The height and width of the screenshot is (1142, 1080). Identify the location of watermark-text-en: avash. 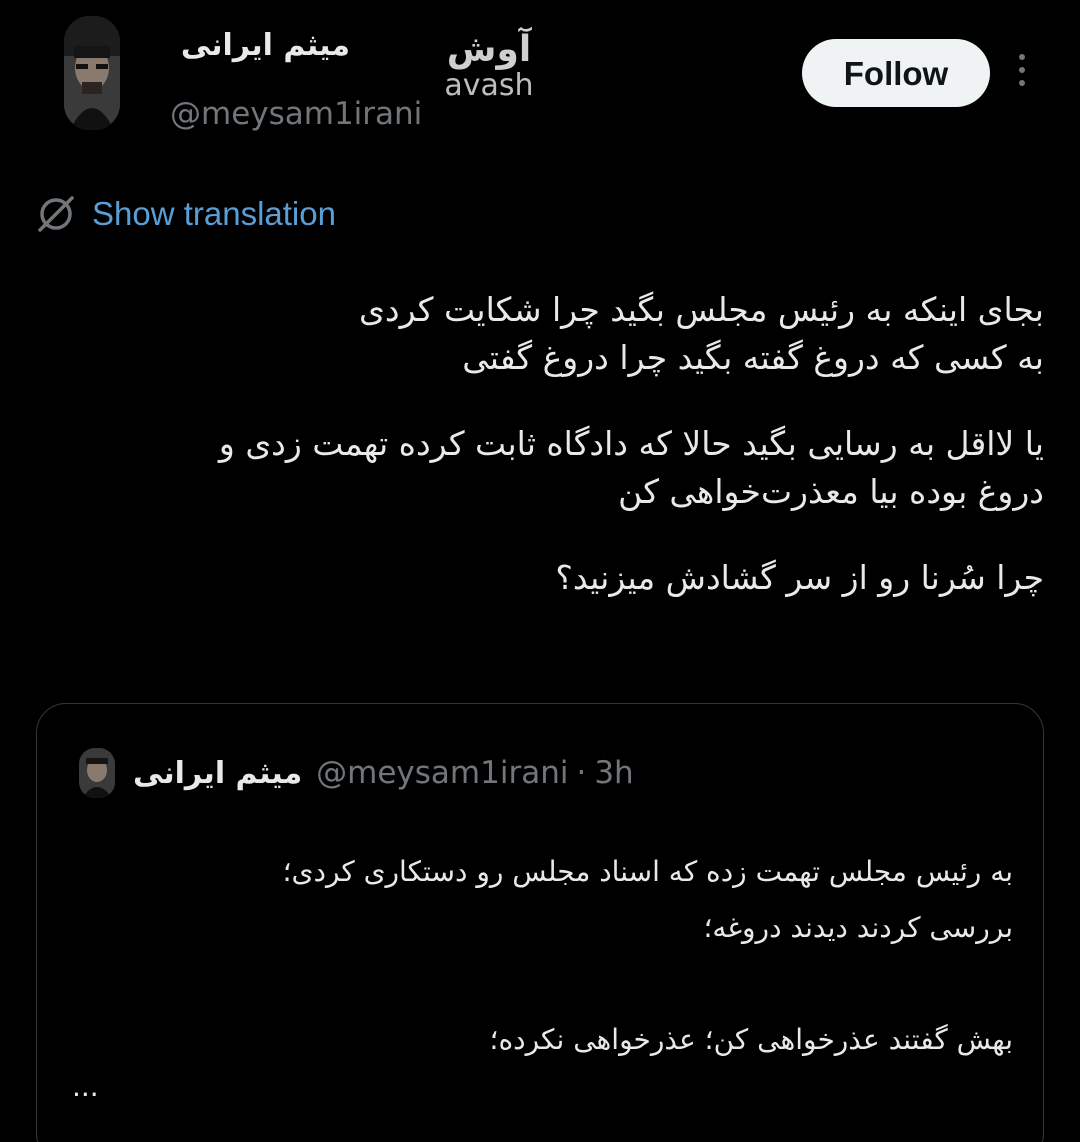
(489, 85).